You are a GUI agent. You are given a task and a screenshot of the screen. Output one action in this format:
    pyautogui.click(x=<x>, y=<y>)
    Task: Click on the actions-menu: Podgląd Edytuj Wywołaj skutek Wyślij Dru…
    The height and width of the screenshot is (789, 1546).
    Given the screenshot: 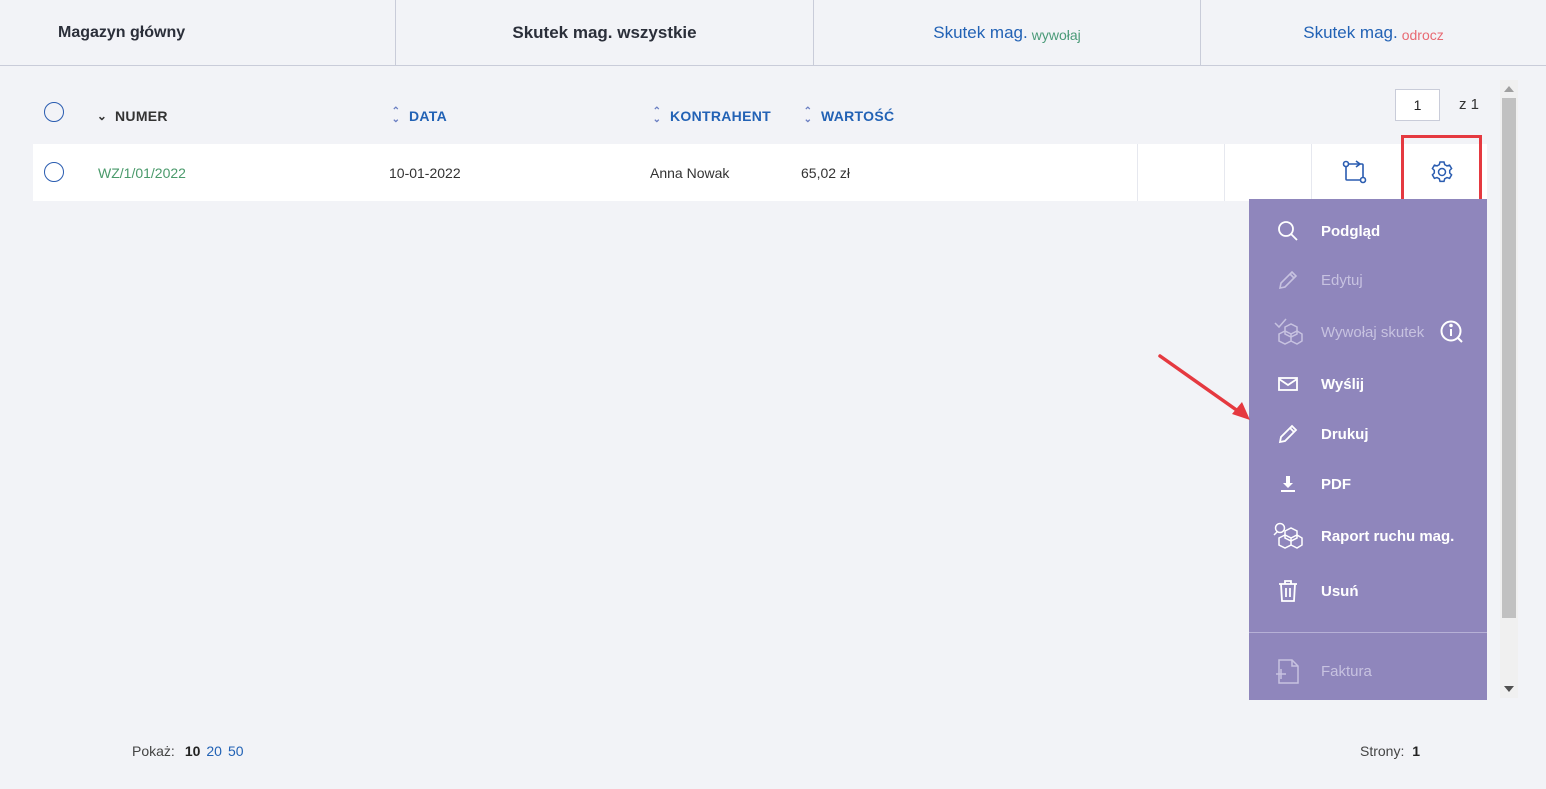 What is the action you would take?
    pyautogui.click(x=1368, y=449)
    